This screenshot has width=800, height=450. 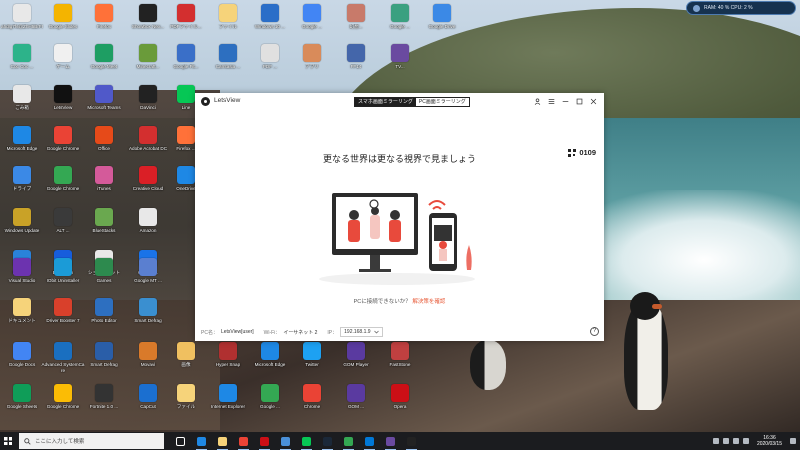 I want to click on connection-code: 0109, so click(x=582, y=152).